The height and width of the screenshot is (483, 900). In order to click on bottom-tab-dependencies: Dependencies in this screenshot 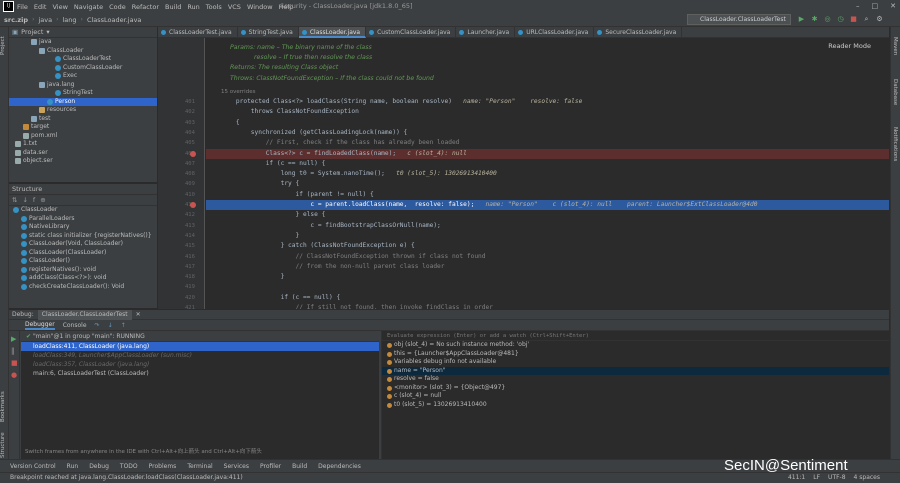, I will do `click(339, 466)`.